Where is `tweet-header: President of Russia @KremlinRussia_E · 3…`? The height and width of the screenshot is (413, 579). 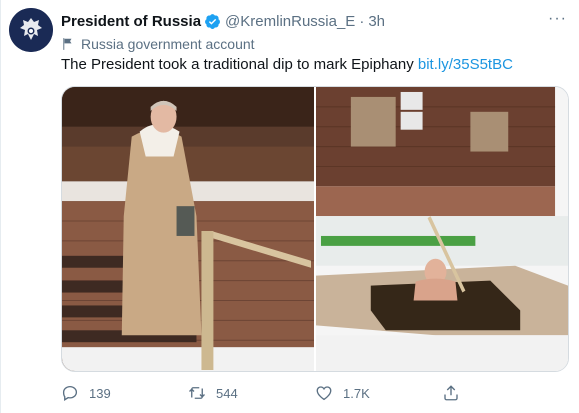 tweet-header: President of Russia @KremlinRussia_E · 3… is located at coordinates (315, 21).